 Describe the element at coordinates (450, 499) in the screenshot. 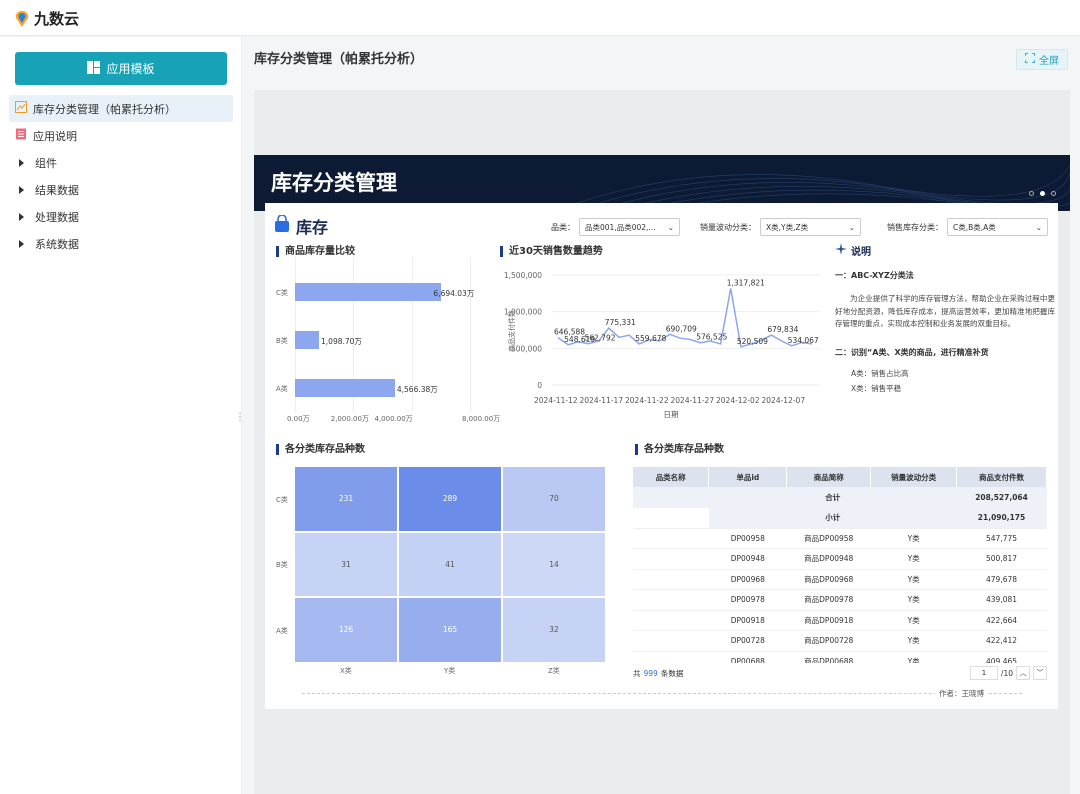

I see `heatmap-cell: 289` at that location.